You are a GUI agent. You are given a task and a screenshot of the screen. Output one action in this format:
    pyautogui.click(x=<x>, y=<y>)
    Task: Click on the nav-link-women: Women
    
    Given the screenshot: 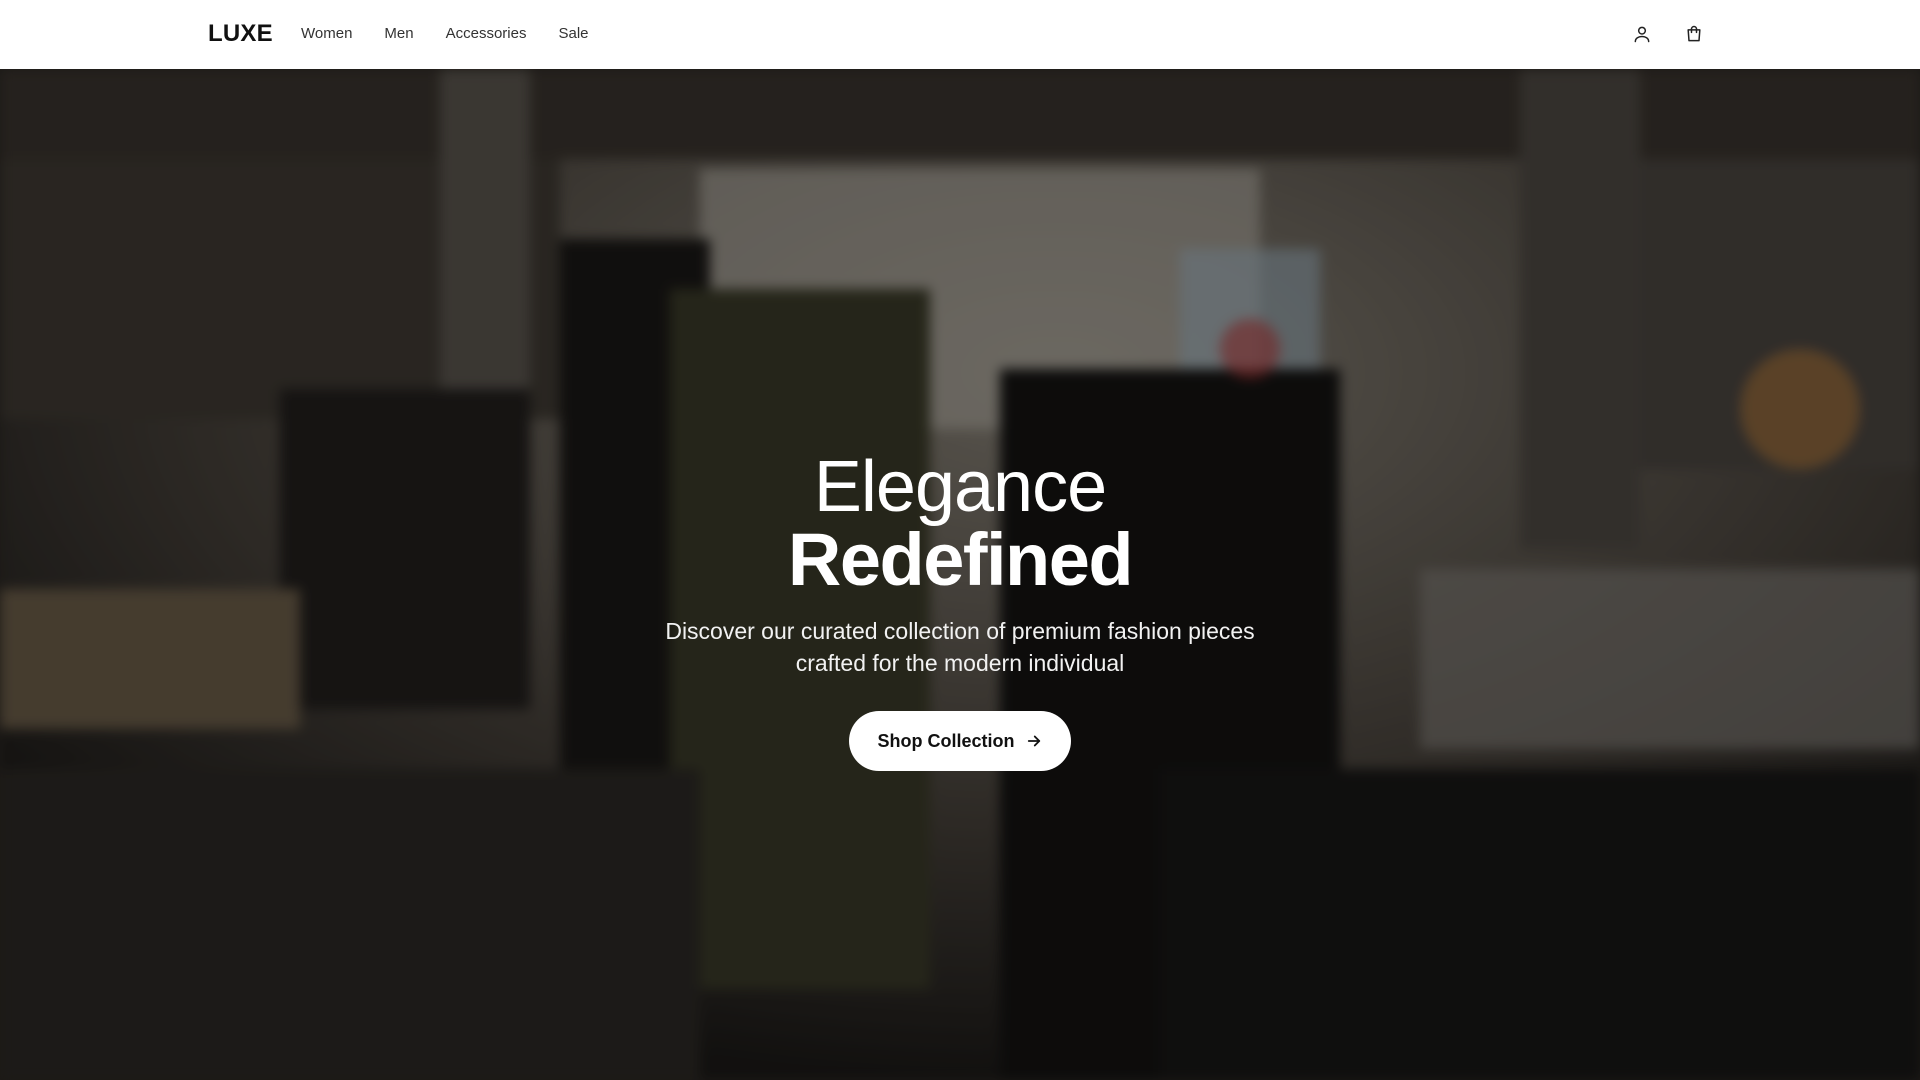 What is the action you would take?
    pyautogui.click(x=326, y=34)
    